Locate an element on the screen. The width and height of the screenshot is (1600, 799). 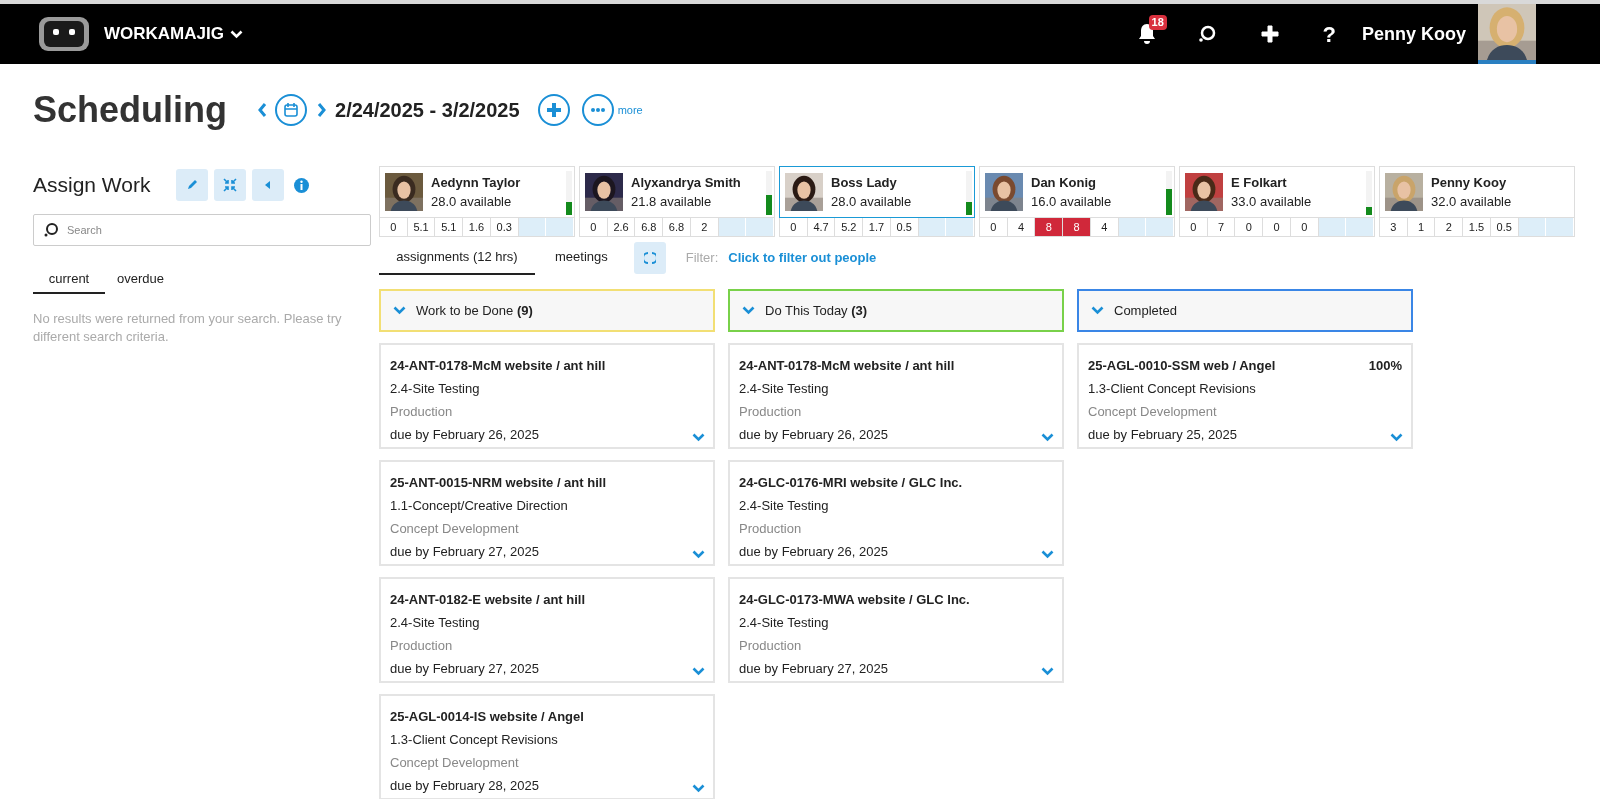
column-title: Do This Today (3) is located at coordinates (816, 310).